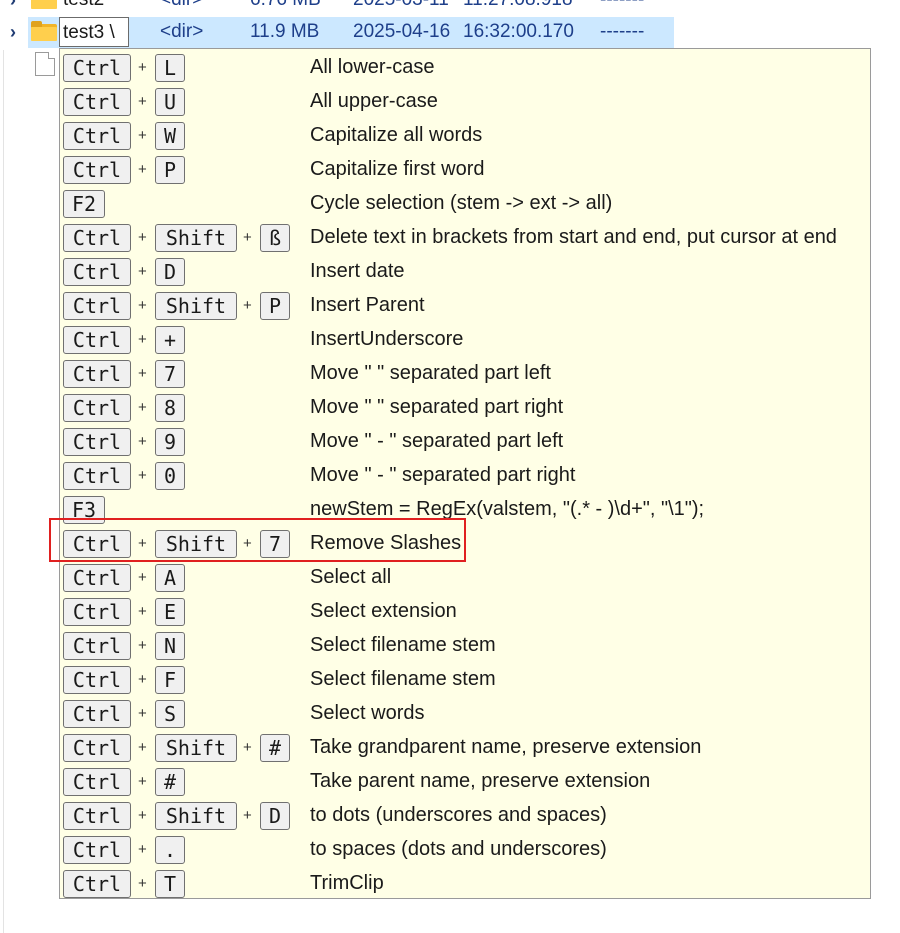 This screenshot has height=933, width=900. I want to click on shortcut-description: Move " - " separated part right, so click(443, 475).